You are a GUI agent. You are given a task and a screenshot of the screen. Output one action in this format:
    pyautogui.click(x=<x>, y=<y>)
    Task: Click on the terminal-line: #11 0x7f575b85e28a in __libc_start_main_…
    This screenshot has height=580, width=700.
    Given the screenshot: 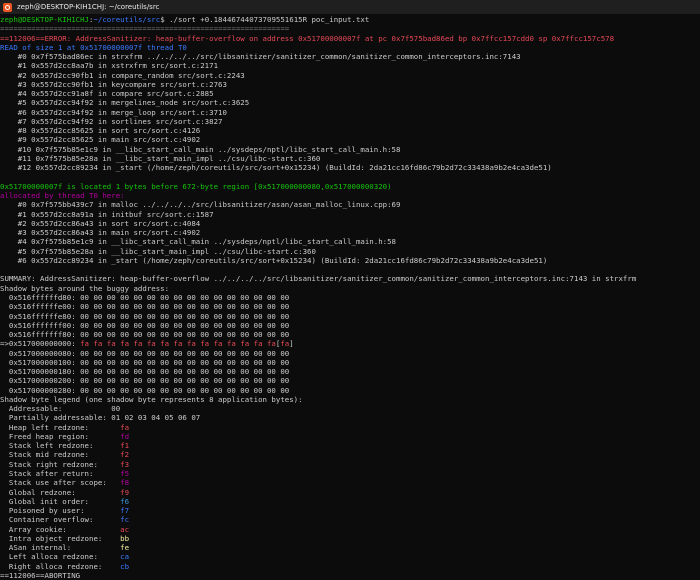 What is the action you would take?
    pyautogui.click(x=350, y=158)
    